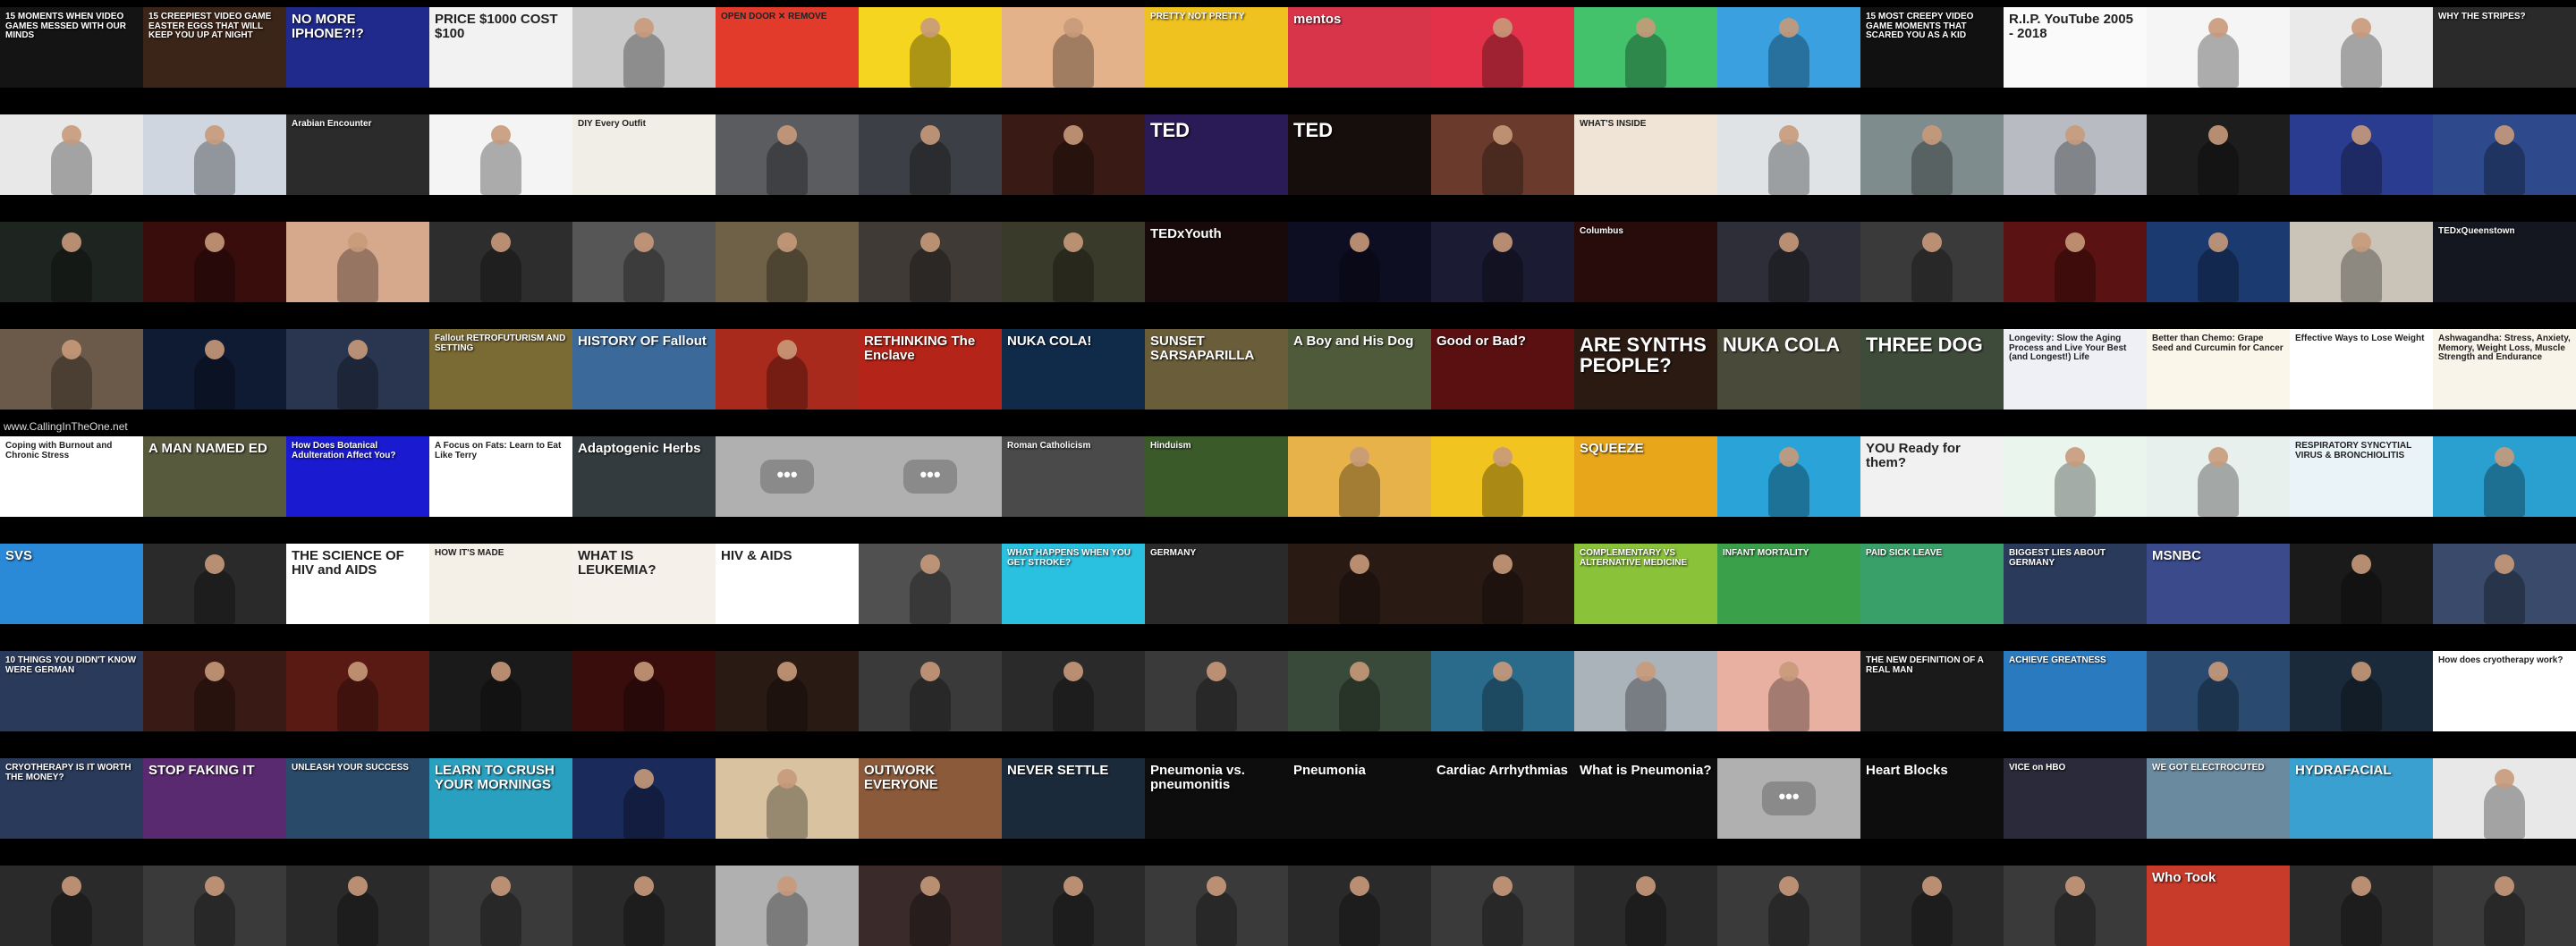  What do you see at coordinates (71, 584) in the screenshot?
I see `video-thumbnail: SVS` at bounding box center [71, 584].